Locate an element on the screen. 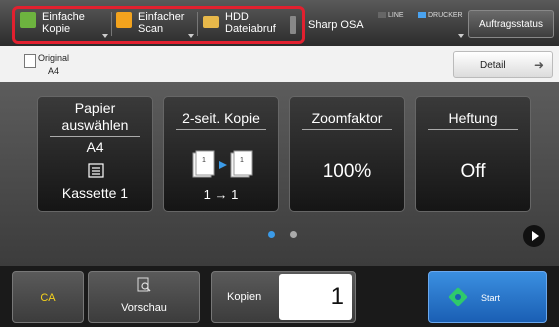  clear-all-button: CA is located at coordinates (48, 297).